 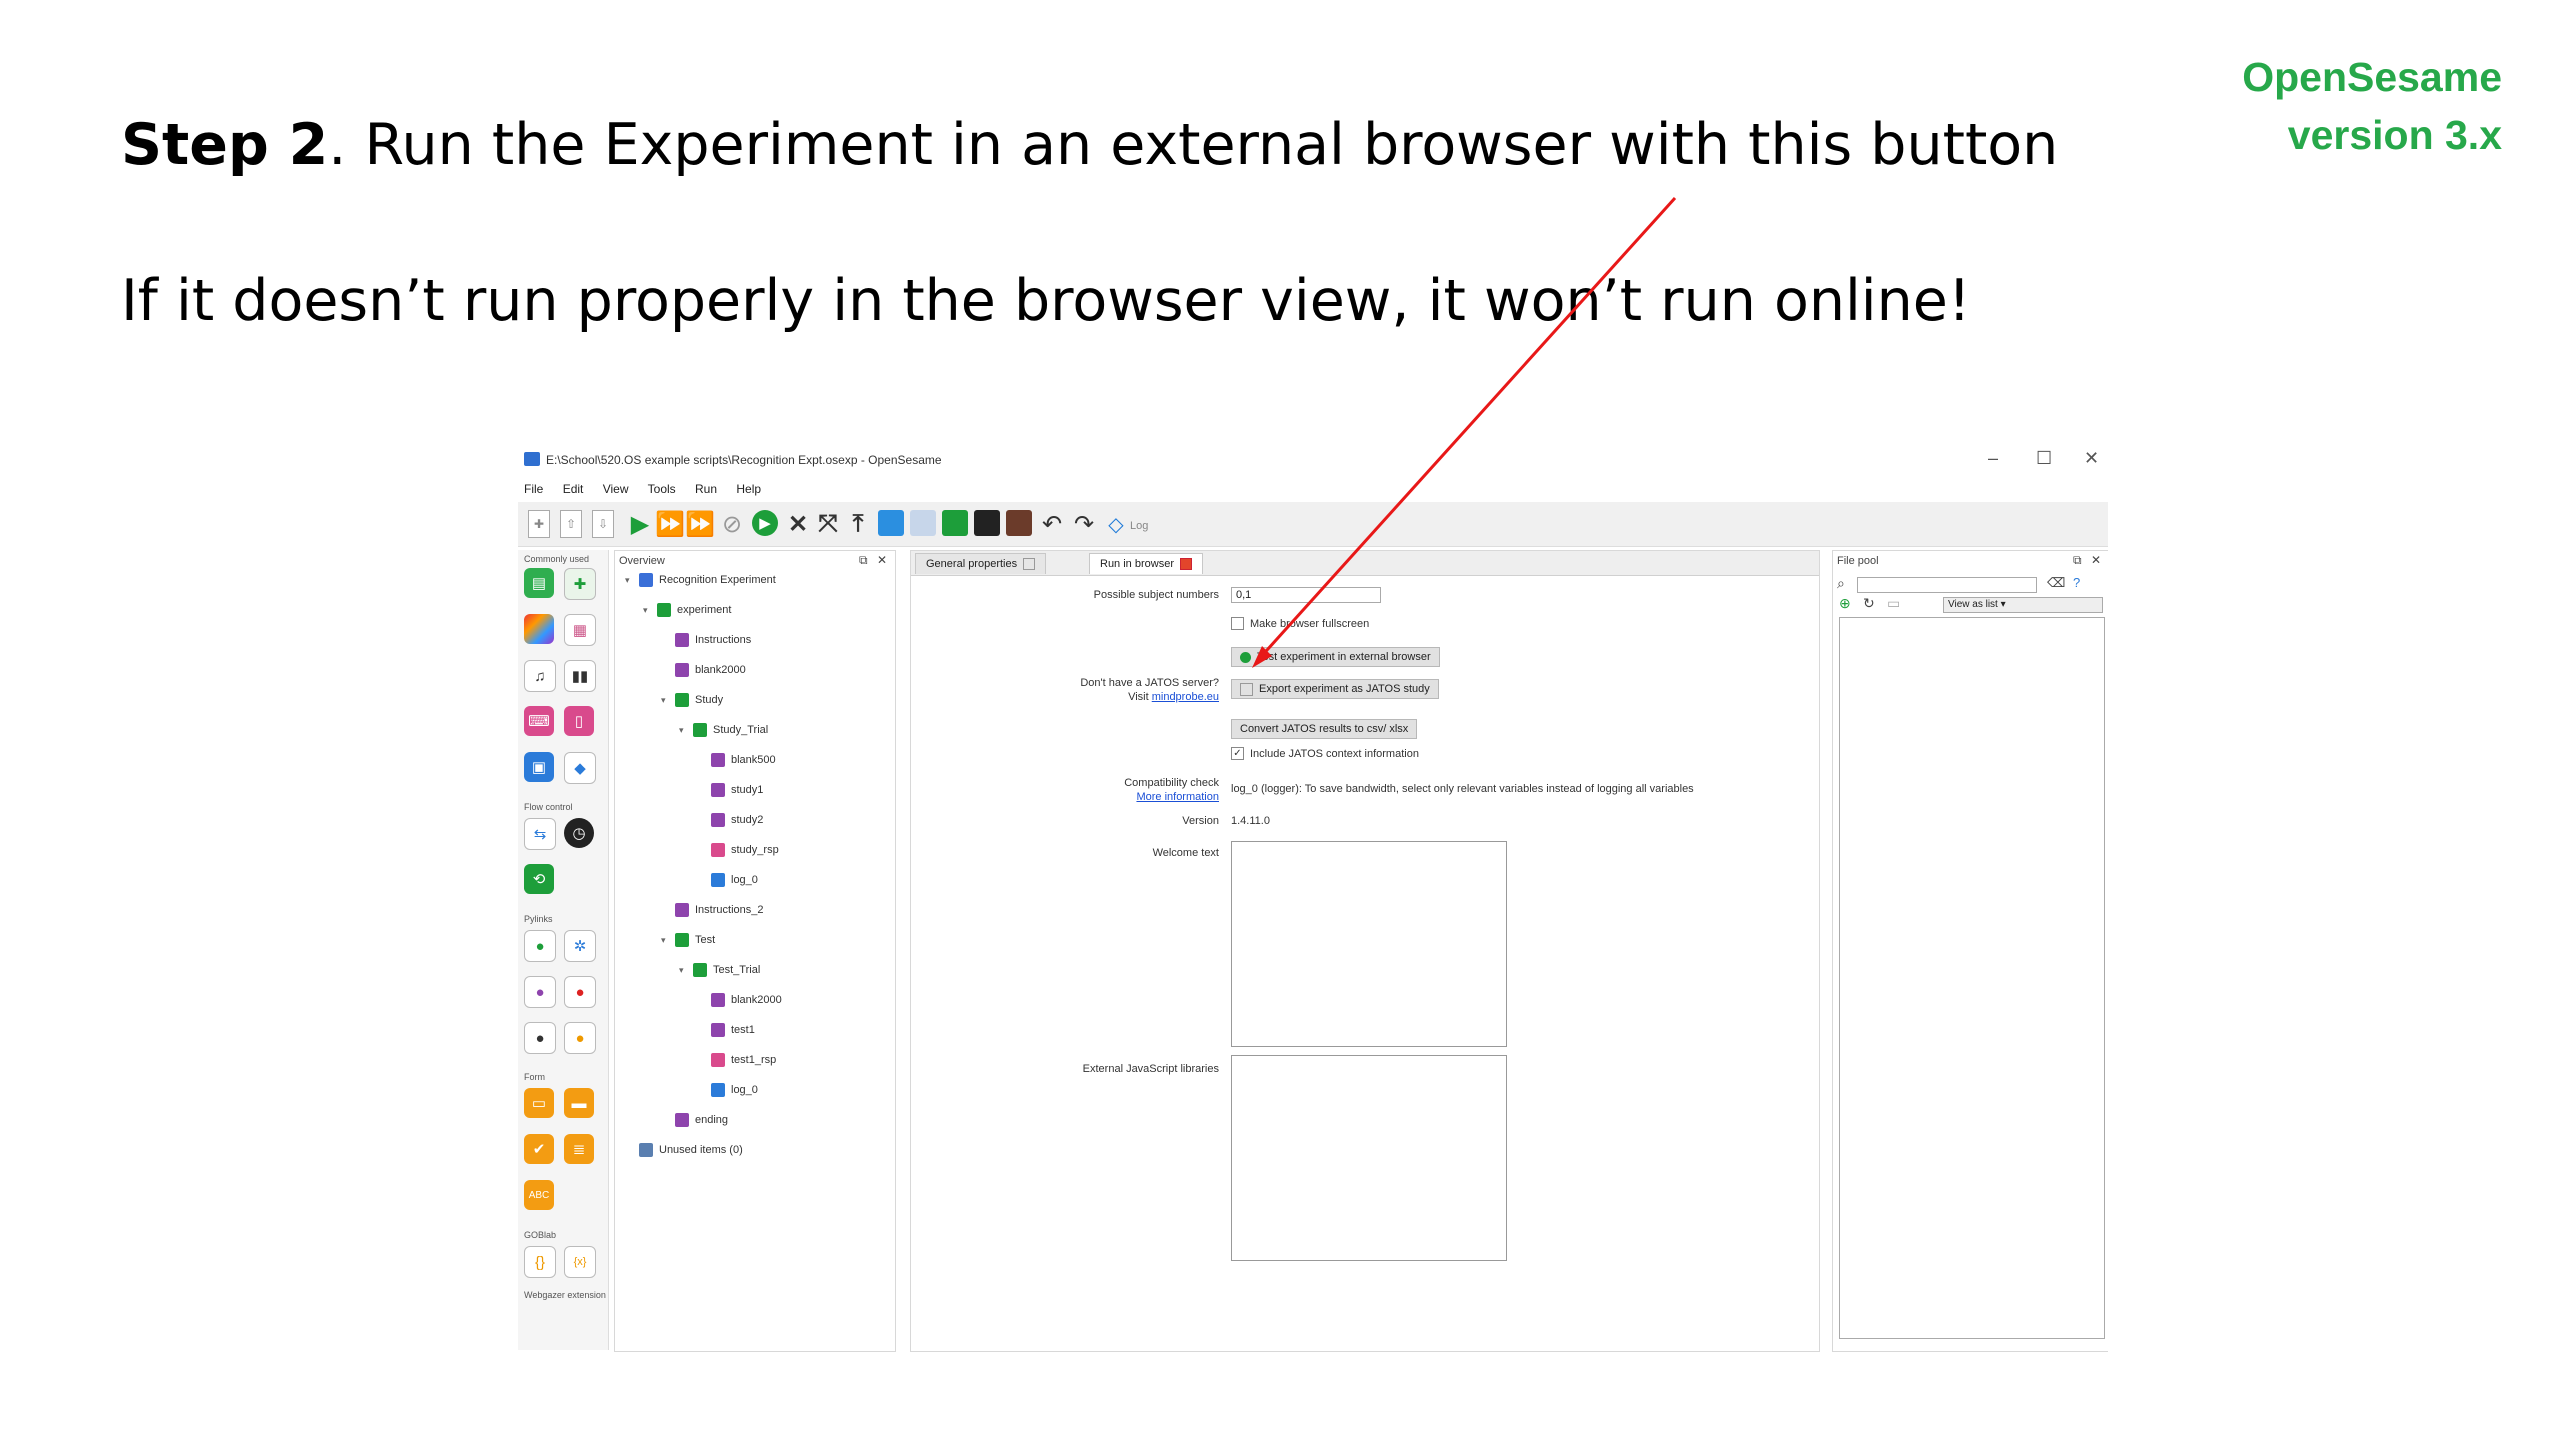 I want to click on menu-file: File, so click(x=533, y=489).